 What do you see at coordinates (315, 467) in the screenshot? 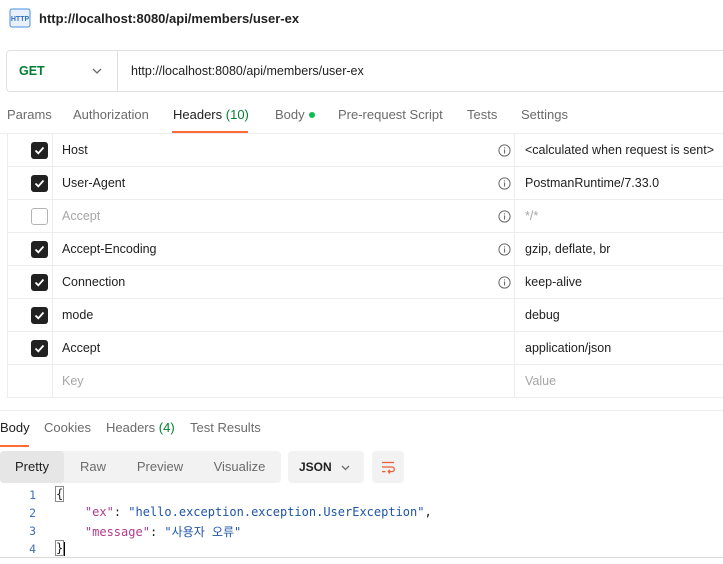
I see `format-label: JSON` at bounding box center [315, 467].